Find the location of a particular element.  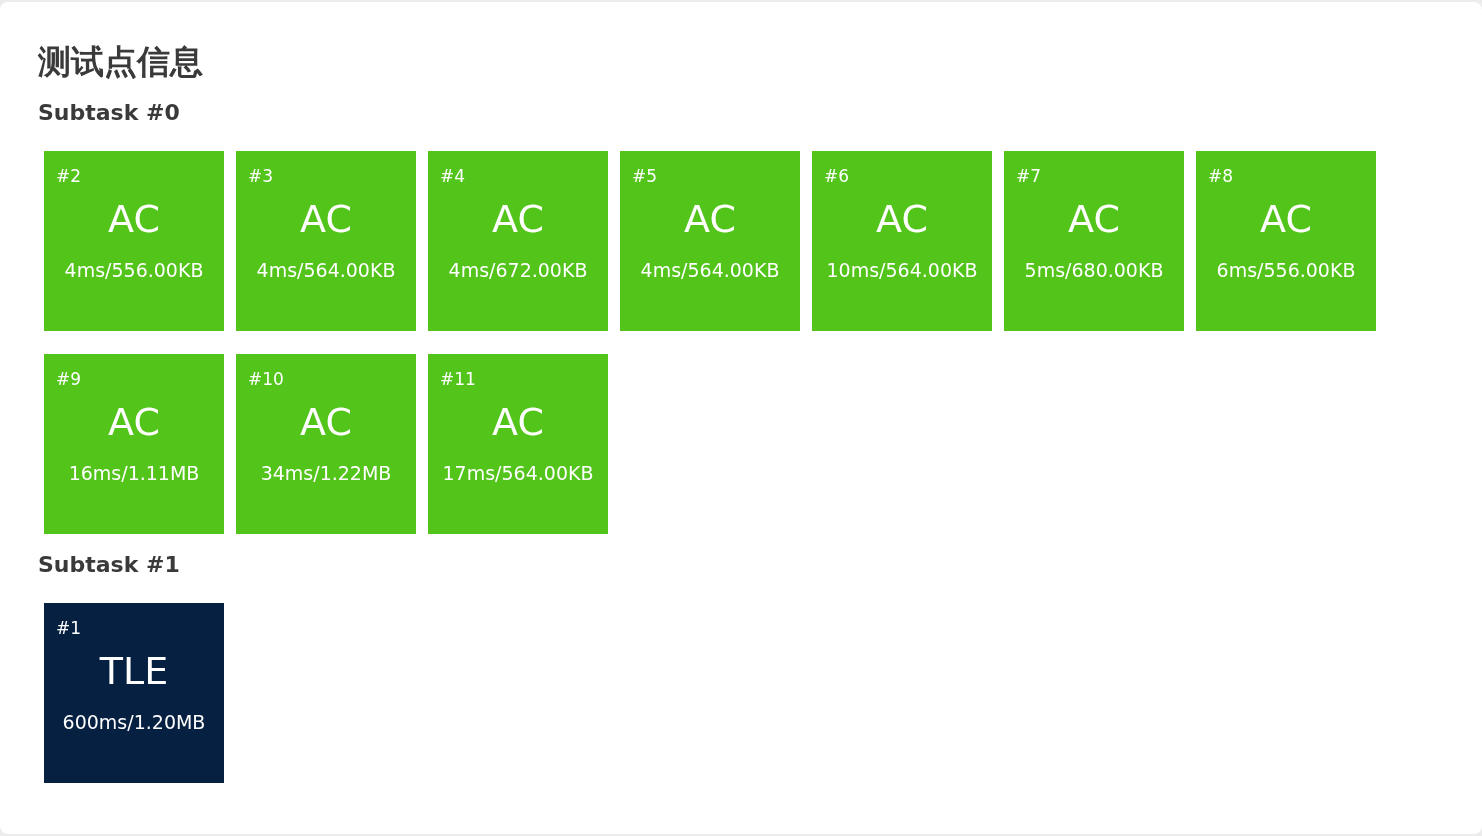

case-number: #11 is located at coordinates (458, 379).